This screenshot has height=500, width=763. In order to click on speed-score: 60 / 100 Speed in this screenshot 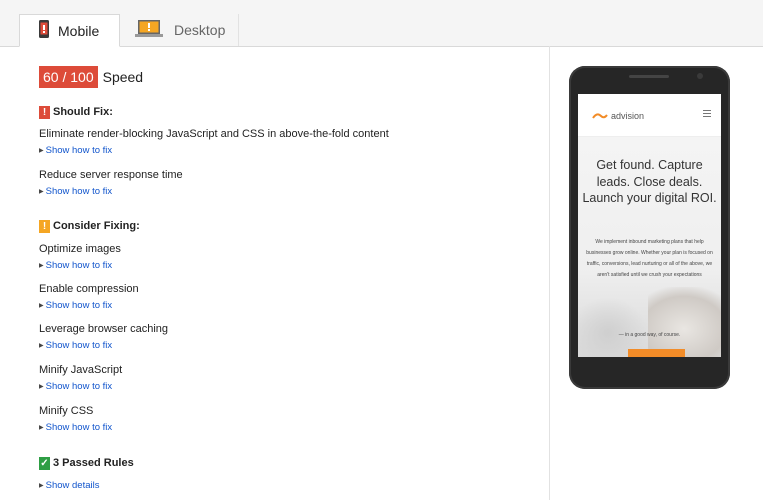, I will do `click(91, 77)`.